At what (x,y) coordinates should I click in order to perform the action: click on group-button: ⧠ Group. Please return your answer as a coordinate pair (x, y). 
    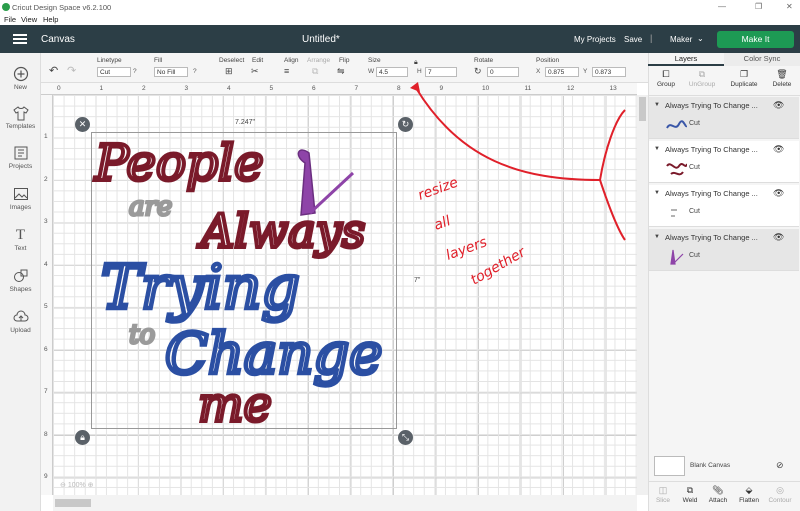
    Looking at the image, I should click on (666, 78).